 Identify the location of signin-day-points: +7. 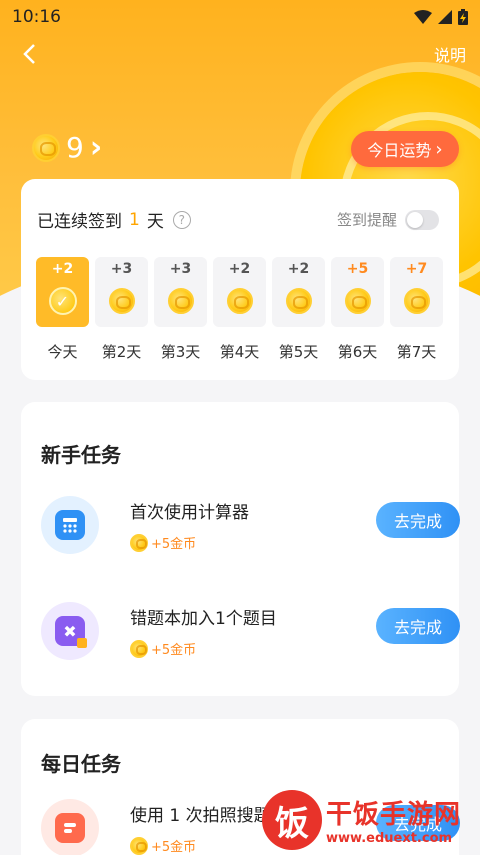
(416, 269).